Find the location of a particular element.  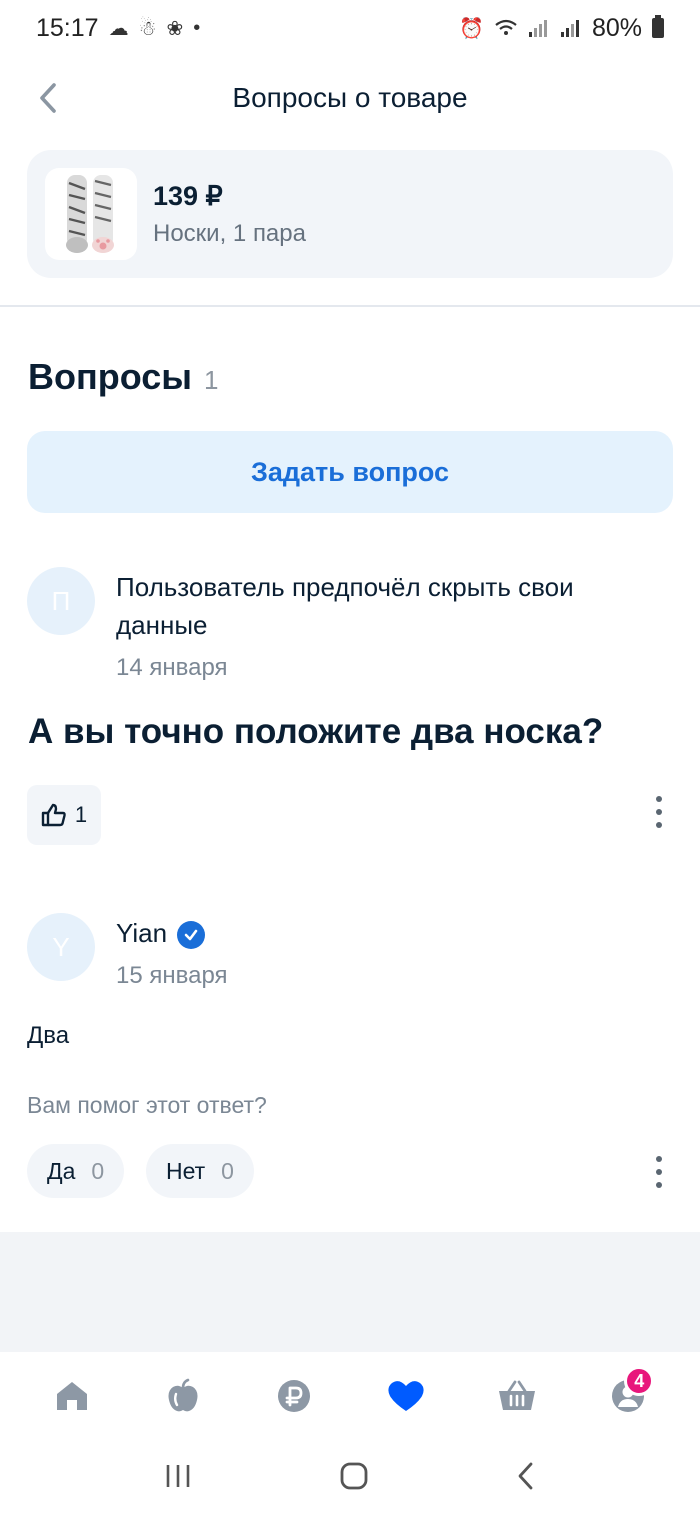

wifi-icon is located at coordinates (506, 27).